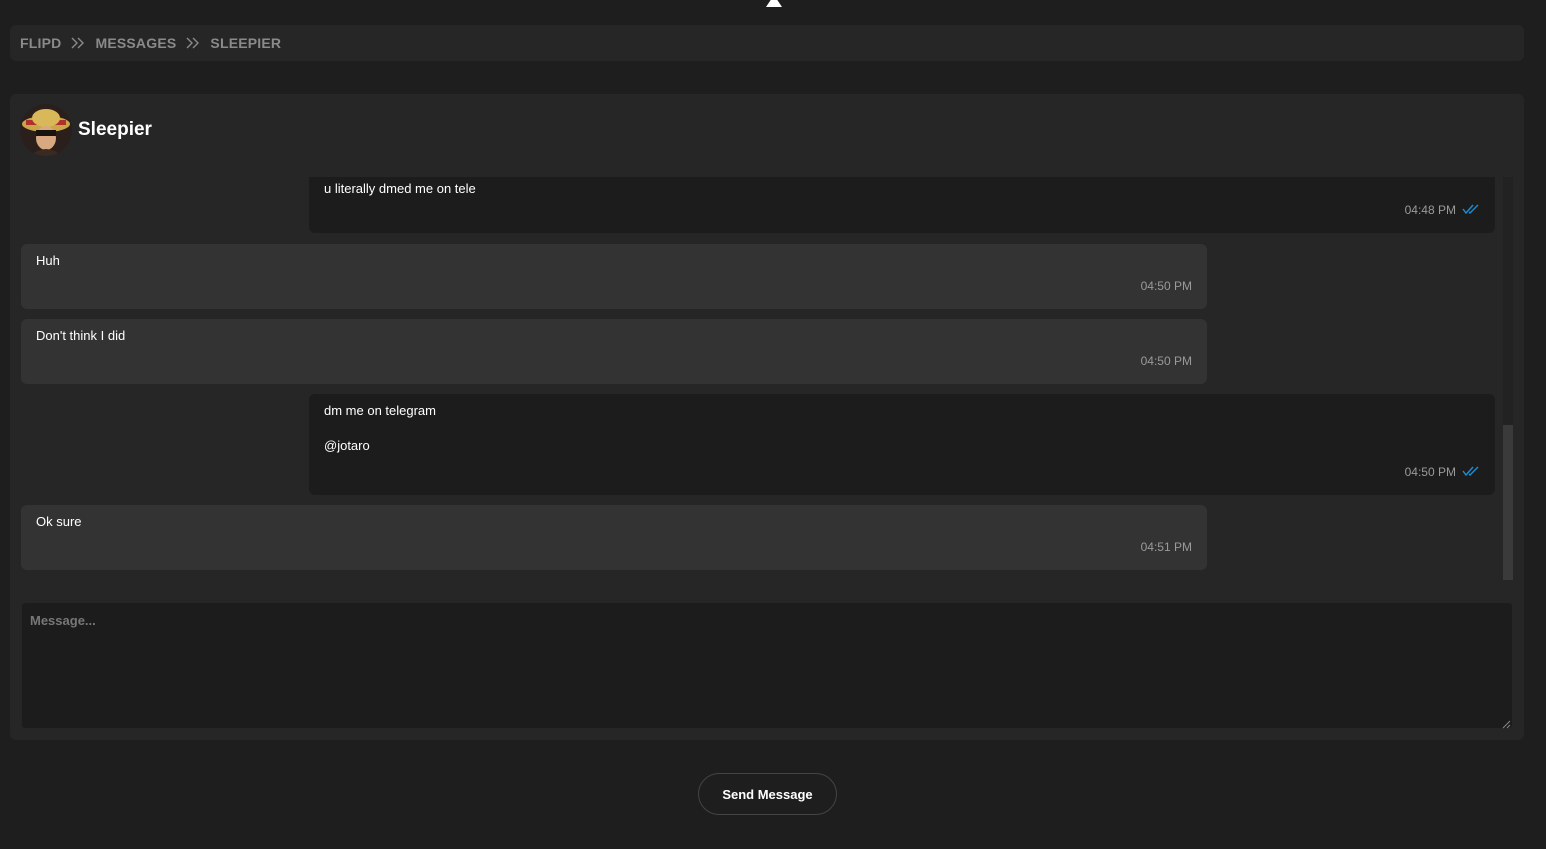 The image size is (1546, 849). I want to click on resize-handle-icon, so click(1506, 722).